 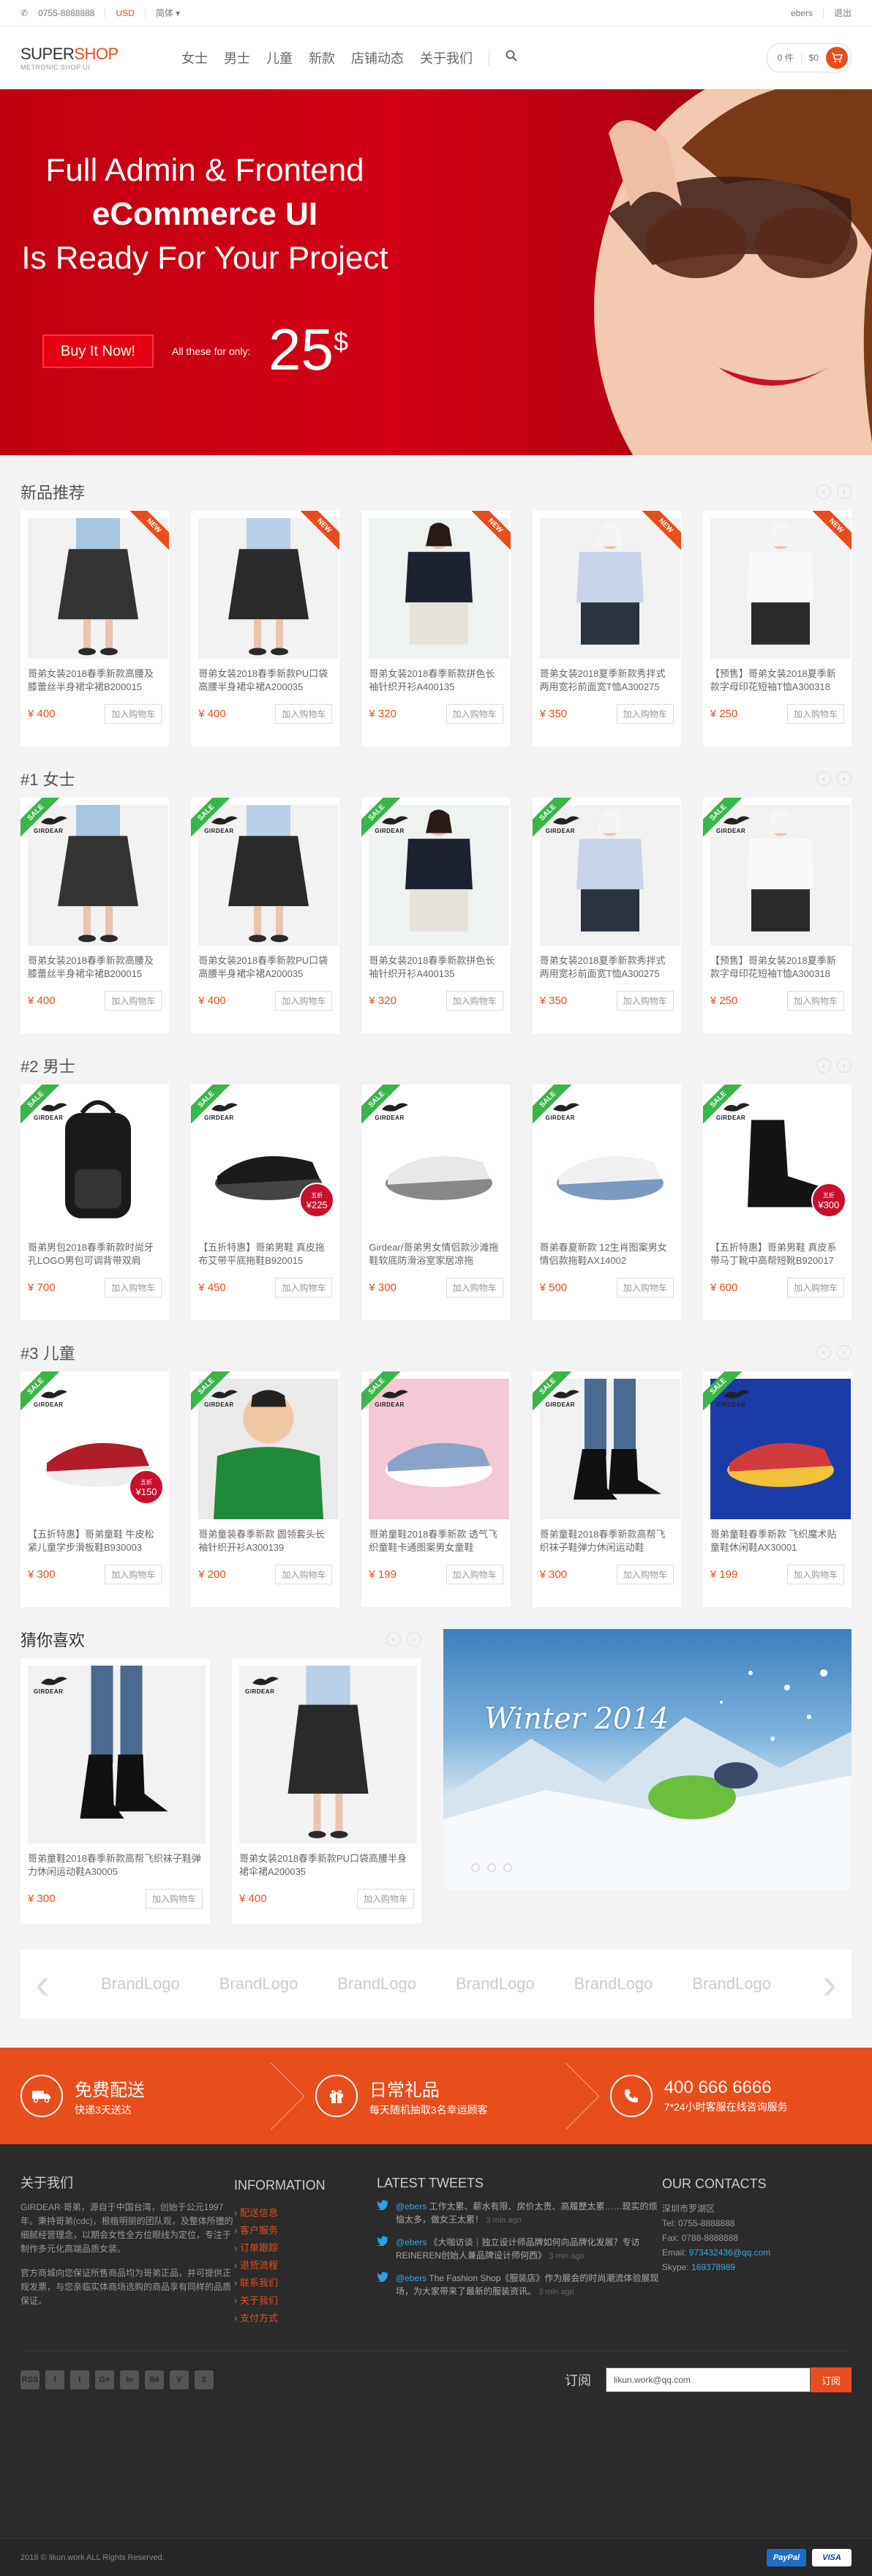 I want to click on behance-icon: Bē, so click(x=154, y=2379).